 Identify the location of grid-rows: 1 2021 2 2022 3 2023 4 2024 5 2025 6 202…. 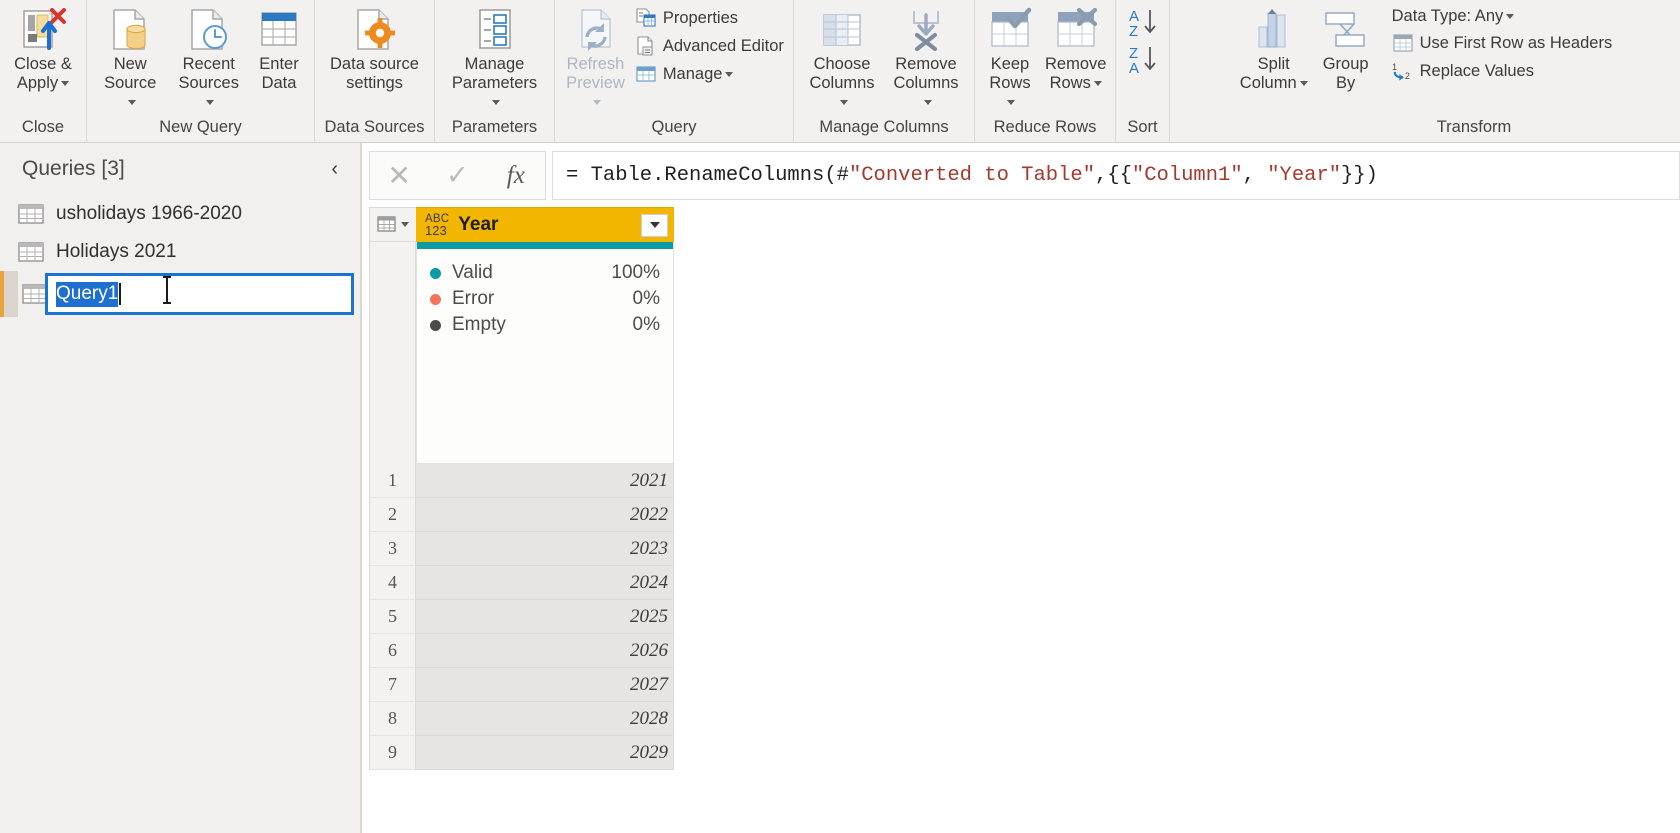
(521, 617).